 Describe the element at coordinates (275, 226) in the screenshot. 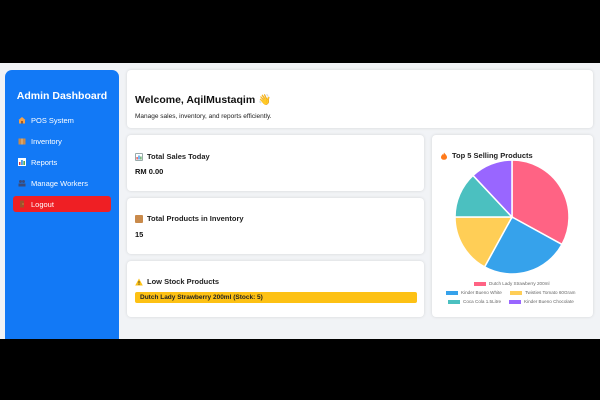

I see `inventory-card: Total Products in Inventory 15` at that location.